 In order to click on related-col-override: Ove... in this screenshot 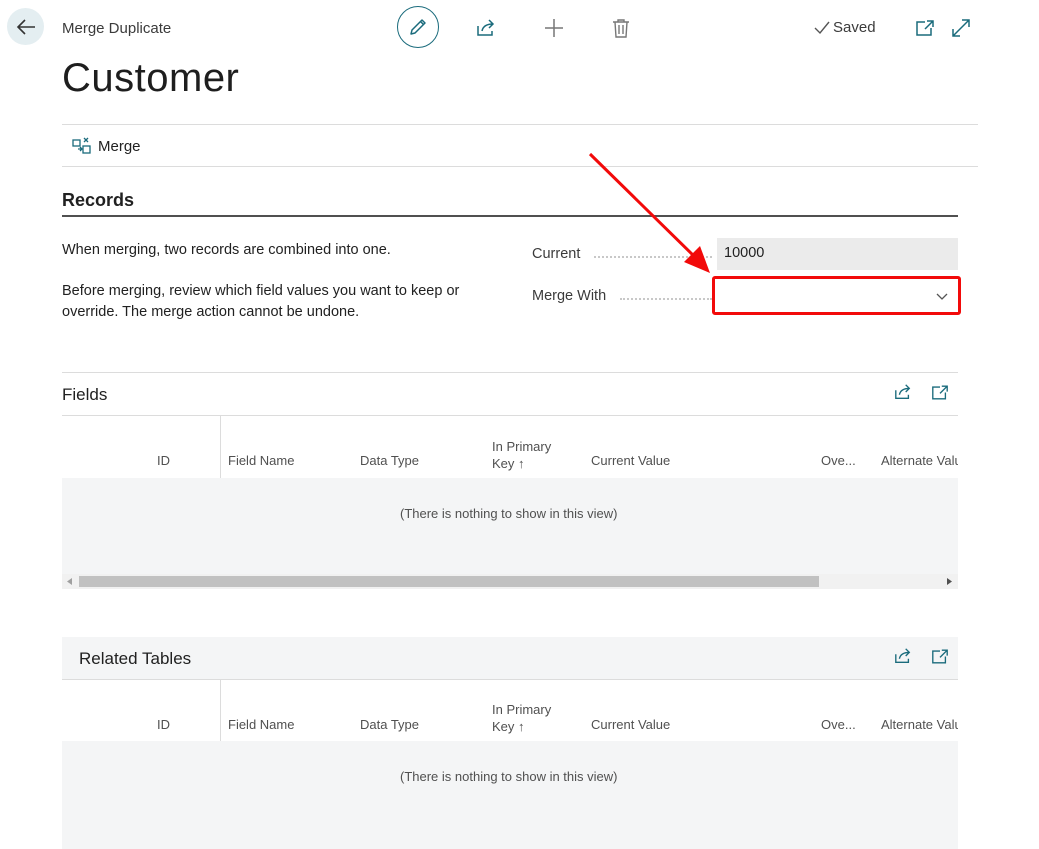, I will do `click(838, 724)`.